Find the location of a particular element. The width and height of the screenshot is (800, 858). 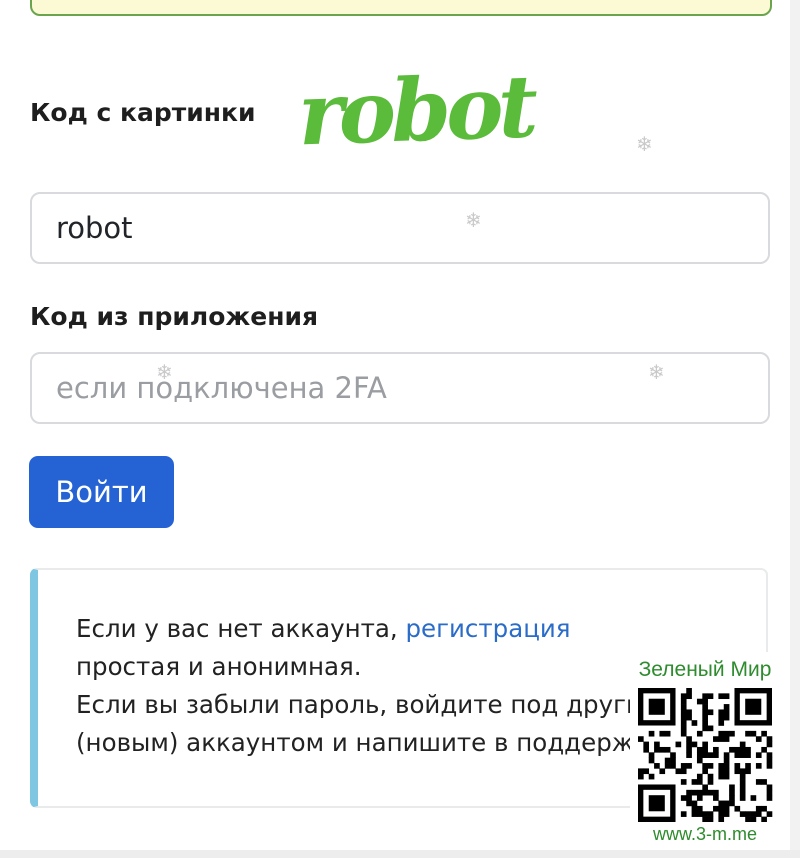

captcha-text: robot is located at coordinates (417, 107).